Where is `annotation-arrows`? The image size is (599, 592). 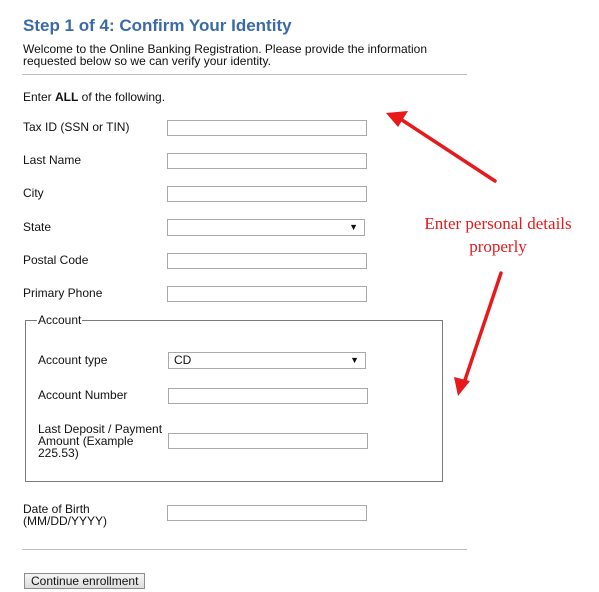 annotation-arrows is located at coordinates (444, 253).